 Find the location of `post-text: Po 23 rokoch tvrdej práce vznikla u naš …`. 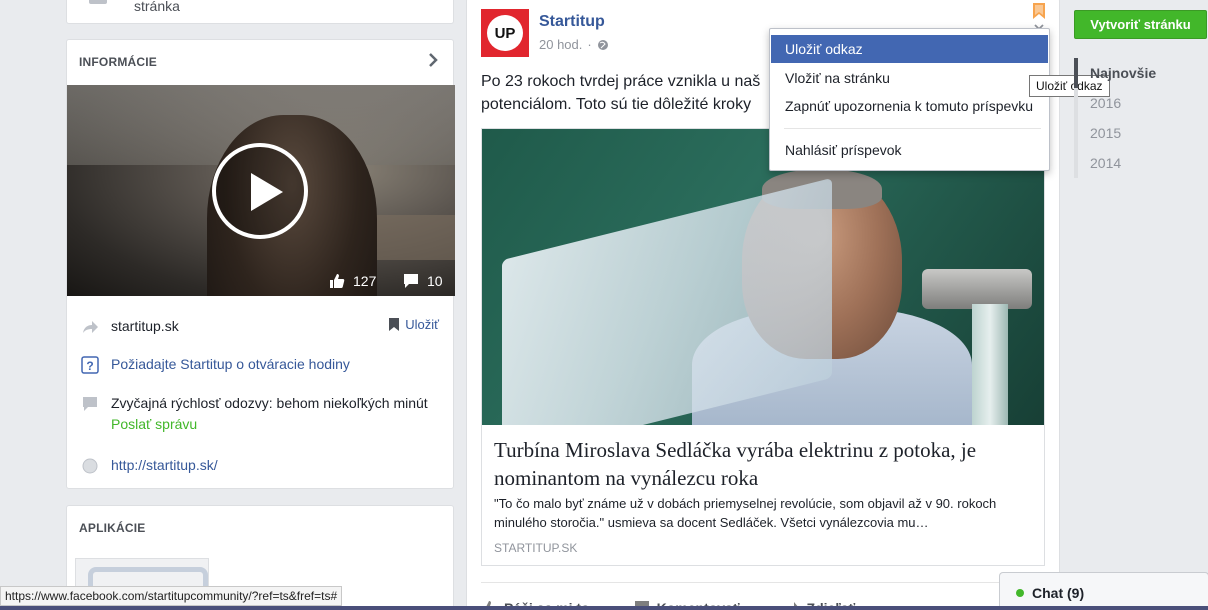

post-text: Po 23 rokoch tvrdej práce vznikla u naš … is located at coordinates (621, 93).